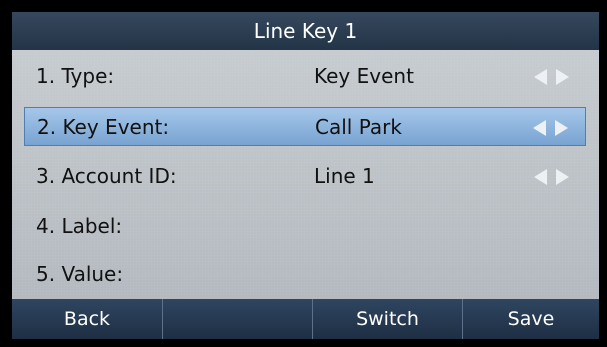  I want to click on row-value: Call Park, so click(358, 127).